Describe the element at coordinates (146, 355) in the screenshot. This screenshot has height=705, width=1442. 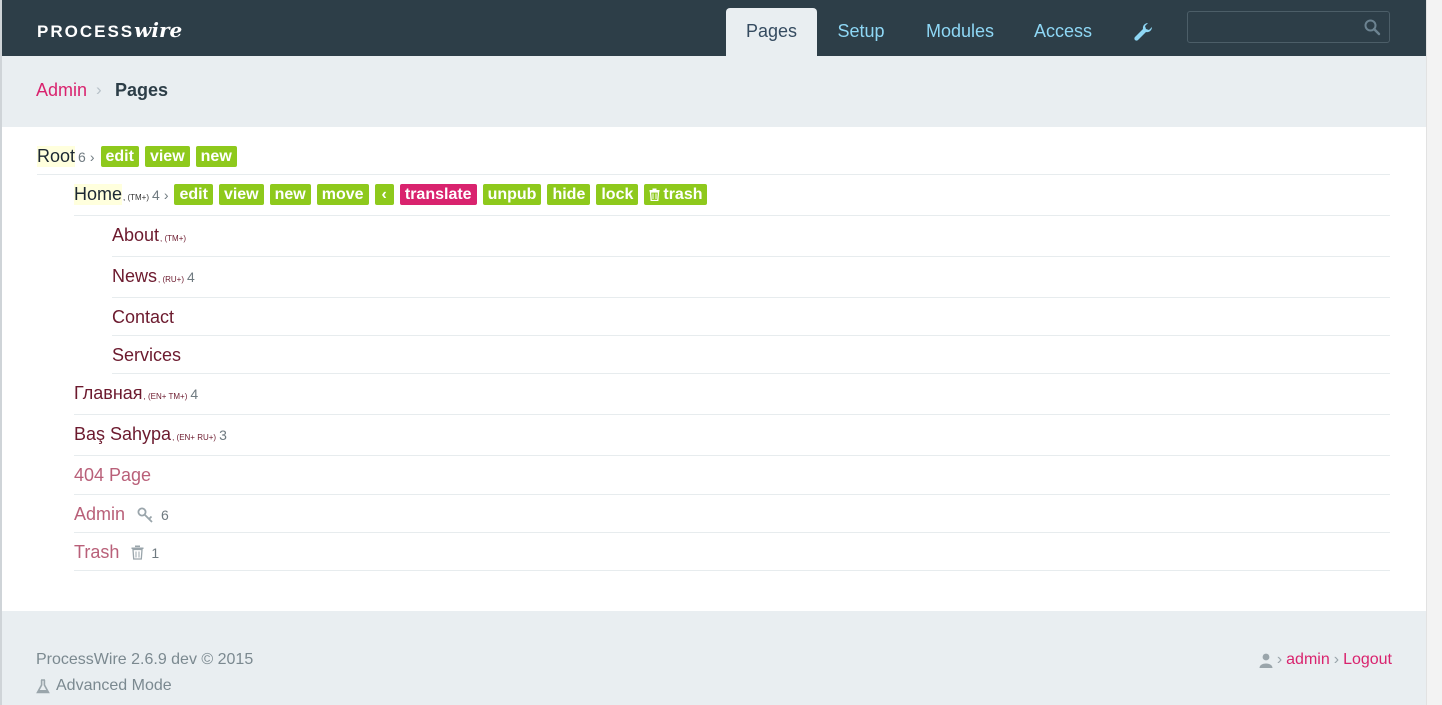
I see `page-name-services: Services` at that location.